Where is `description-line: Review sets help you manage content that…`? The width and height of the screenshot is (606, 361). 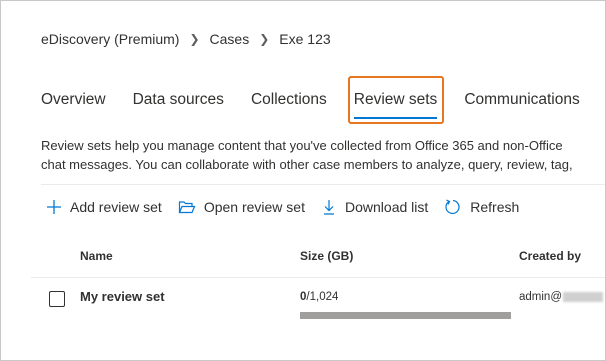
description-line: Review sets help you manage content that… is located at coordinates (302, 145).